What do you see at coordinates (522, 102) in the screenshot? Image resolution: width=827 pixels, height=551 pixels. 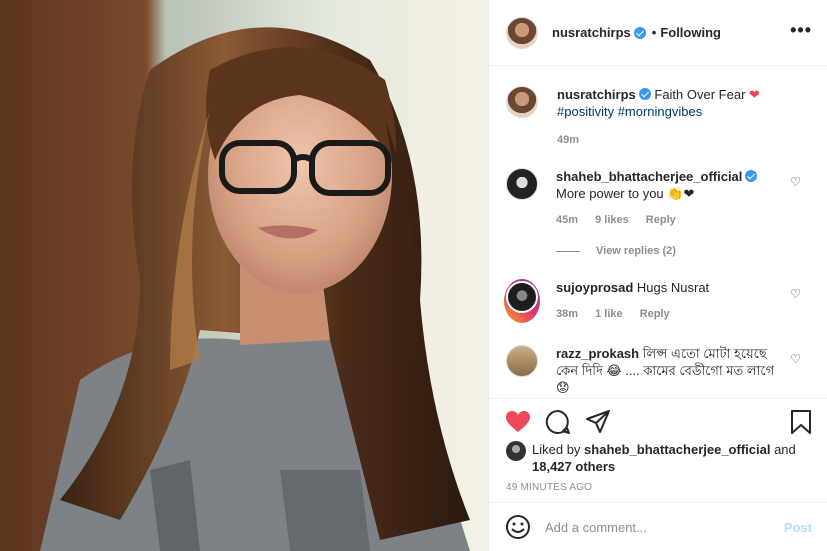 I see `caption-avatar` at bounding box center [522, 102].